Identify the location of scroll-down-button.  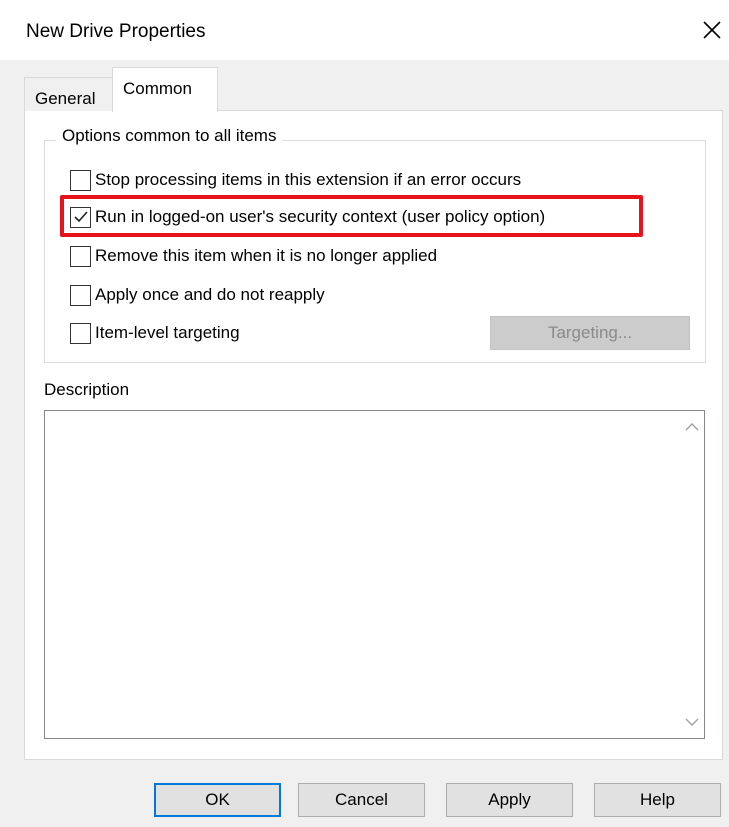
(692, 722).